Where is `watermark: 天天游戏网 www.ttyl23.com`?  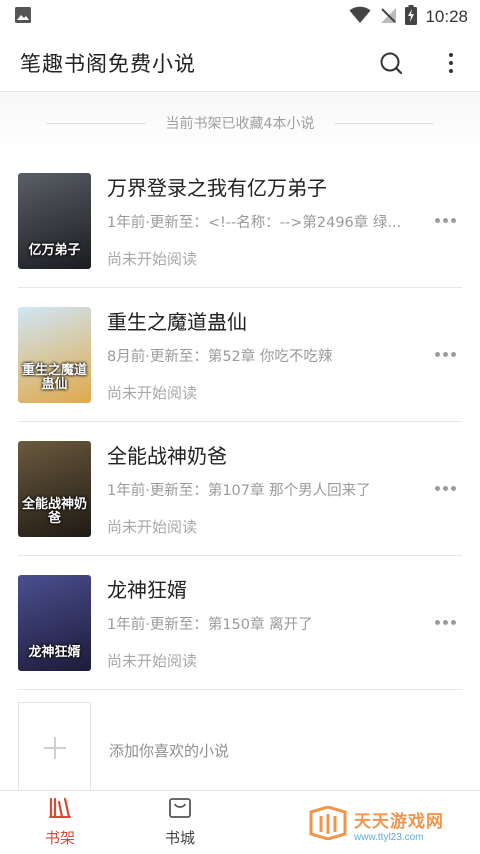
watermark: 天天游戏网 www.ttyl23.com is located at coordinates (376, 824).